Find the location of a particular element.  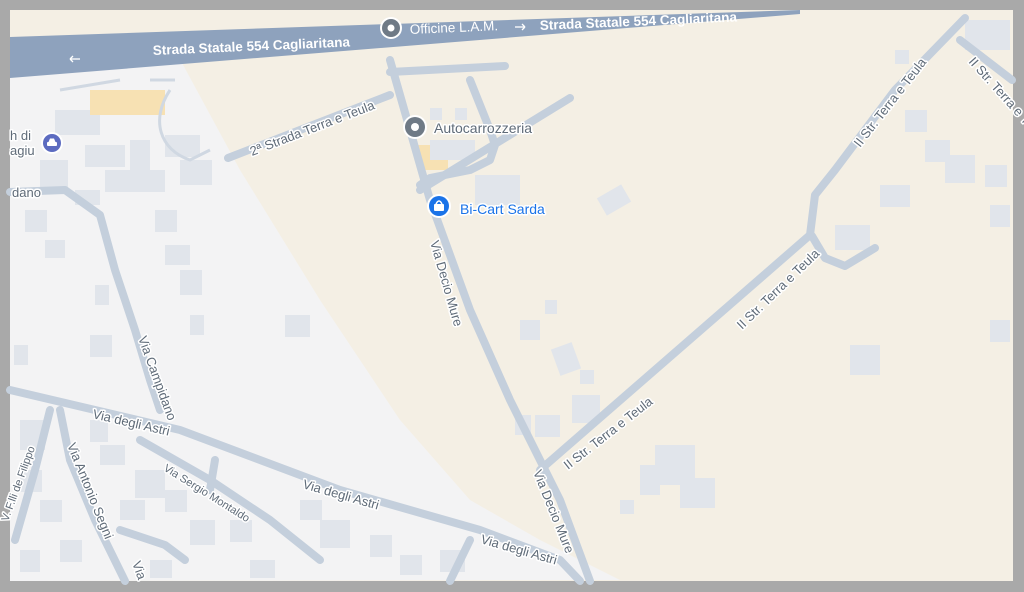

label-via-campidano-cut: dano is located at coordinates (26, 192).